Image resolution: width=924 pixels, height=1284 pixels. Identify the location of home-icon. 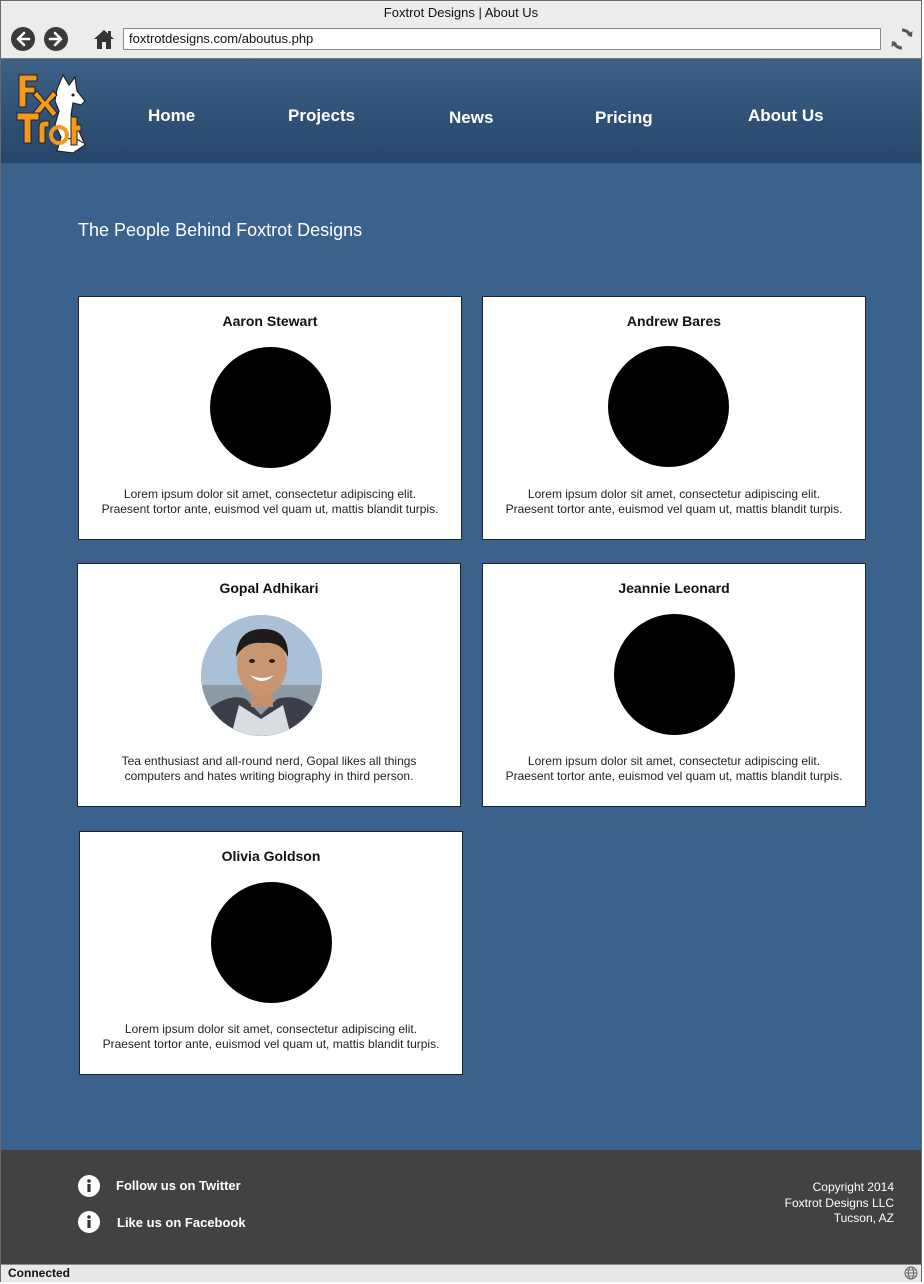
(104, 39).